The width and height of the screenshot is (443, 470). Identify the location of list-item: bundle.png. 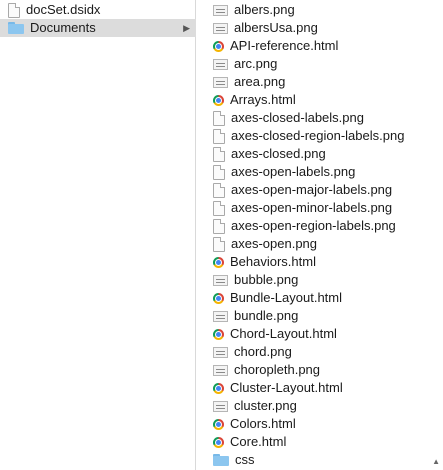
(320, 316).